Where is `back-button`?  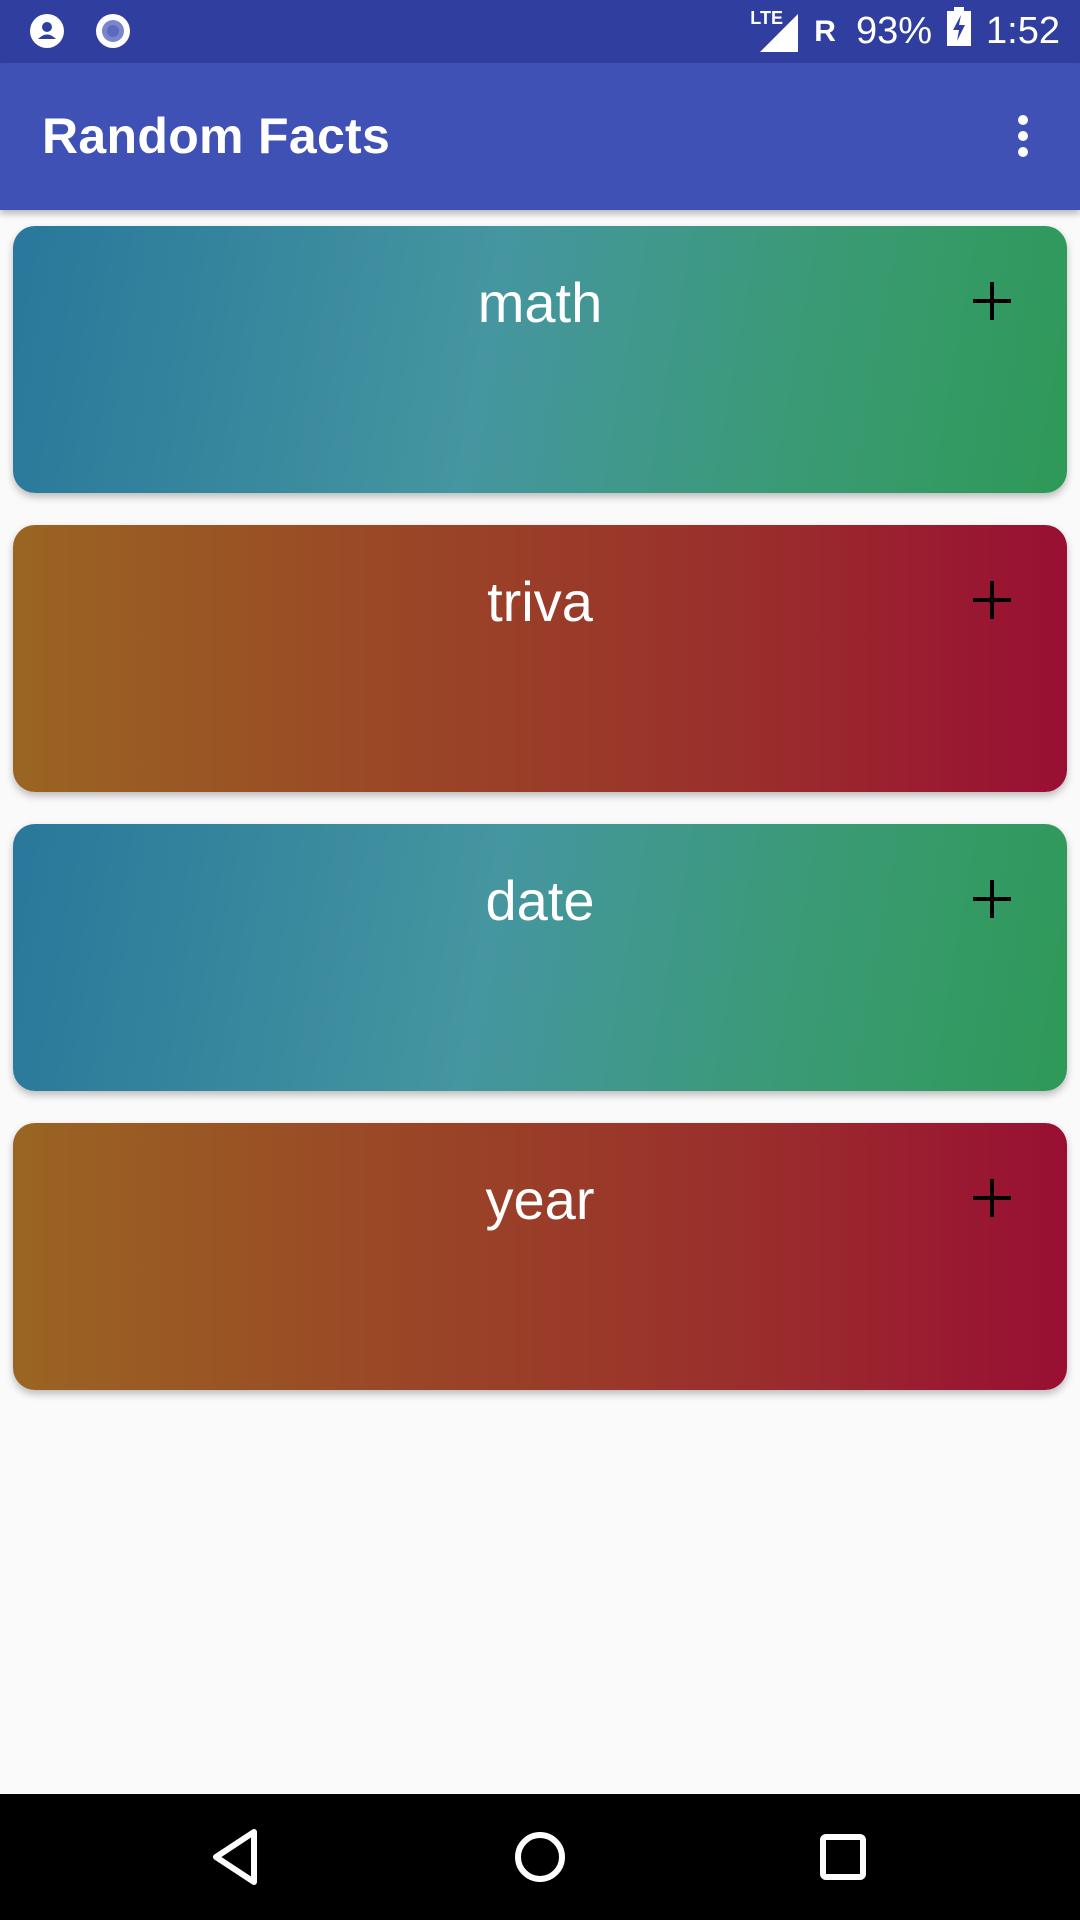
back-button is located at coordinates (237, 1857).